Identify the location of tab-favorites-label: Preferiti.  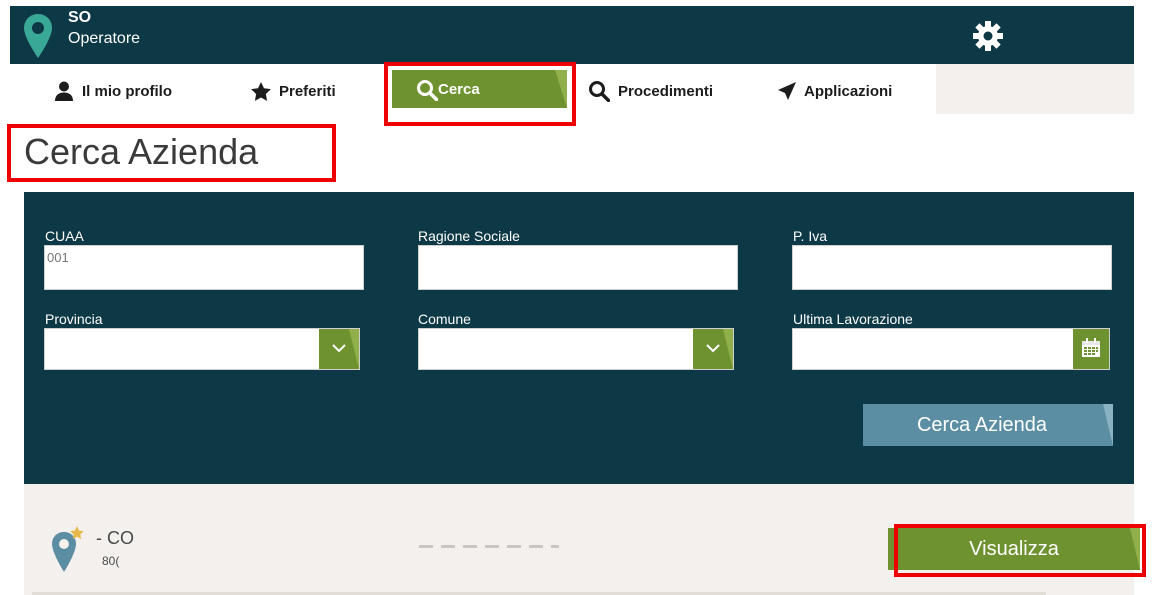
(307, 91).